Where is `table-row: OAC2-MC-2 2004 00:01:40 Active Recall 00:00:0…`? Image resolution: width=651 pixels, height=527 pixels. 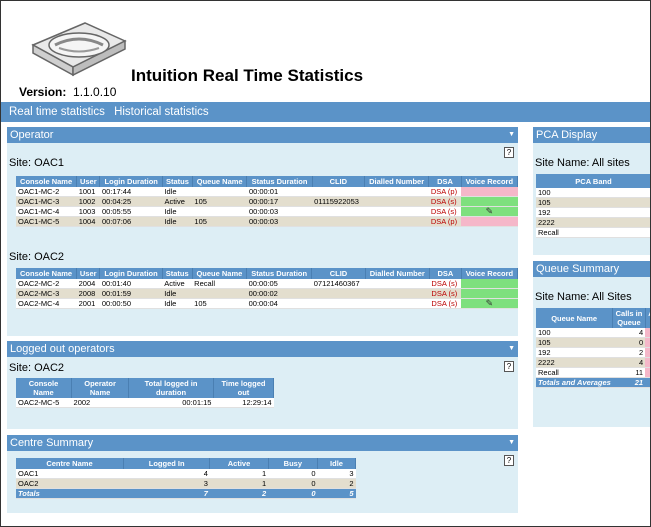 table-row: OAC2-MC-2 2004 00:01:40 Active Recall 00:00:0… is located at coordinates (267, 284).